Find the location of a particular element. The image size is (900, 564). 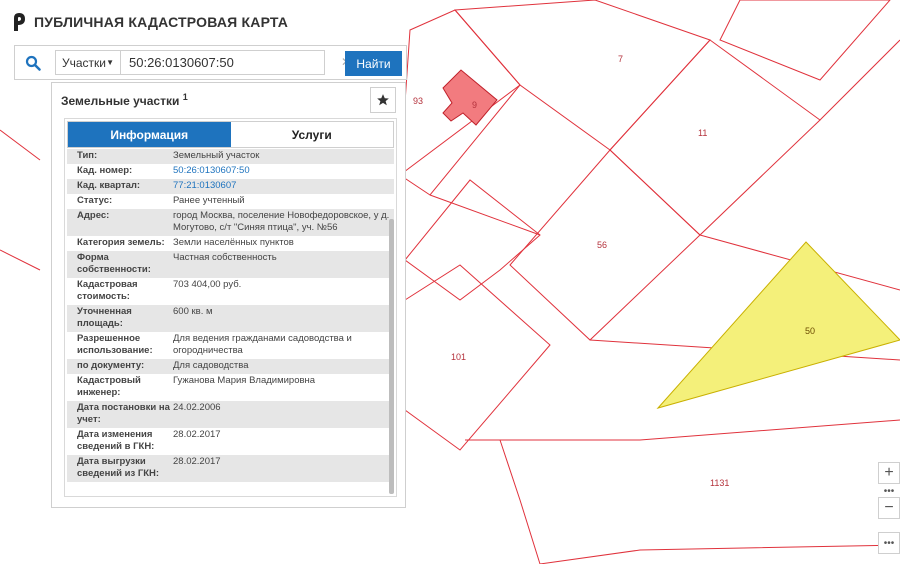

info-row: Дата постановки на учет: 24.02.2006 is located at coordinates (230, 414).